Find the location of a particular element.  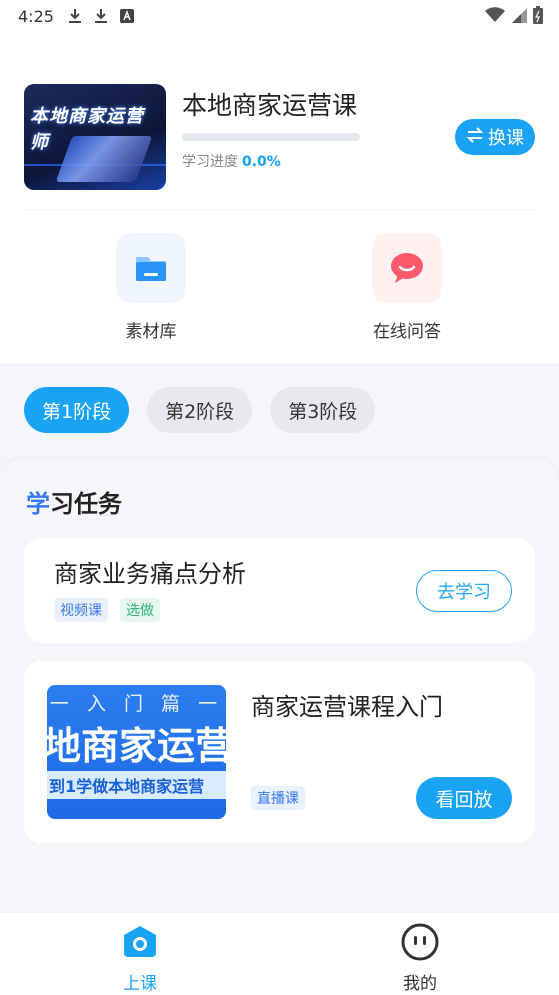

nav-item-mine: 我的 is located at coordinates (420, 958).